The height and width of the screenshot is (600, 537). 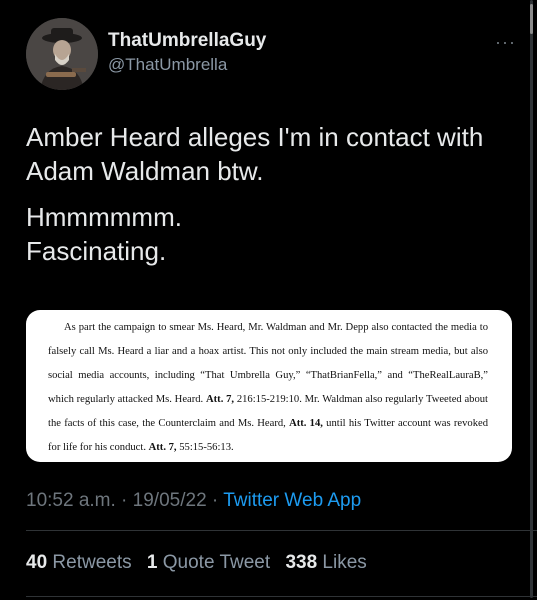 I want to click on quote-count: 1, so click(x=152, y=562).